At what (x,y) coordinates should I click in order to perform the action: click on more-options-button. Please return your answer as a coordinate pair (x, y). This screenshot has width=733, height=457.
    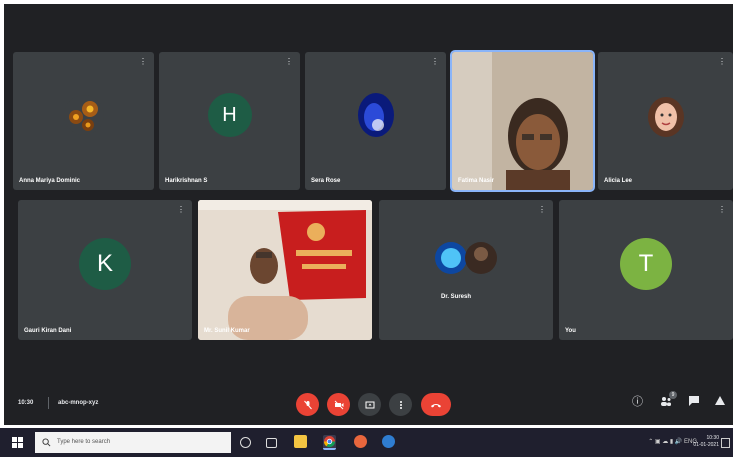
    Looking at the image, I should click on (400, 404).